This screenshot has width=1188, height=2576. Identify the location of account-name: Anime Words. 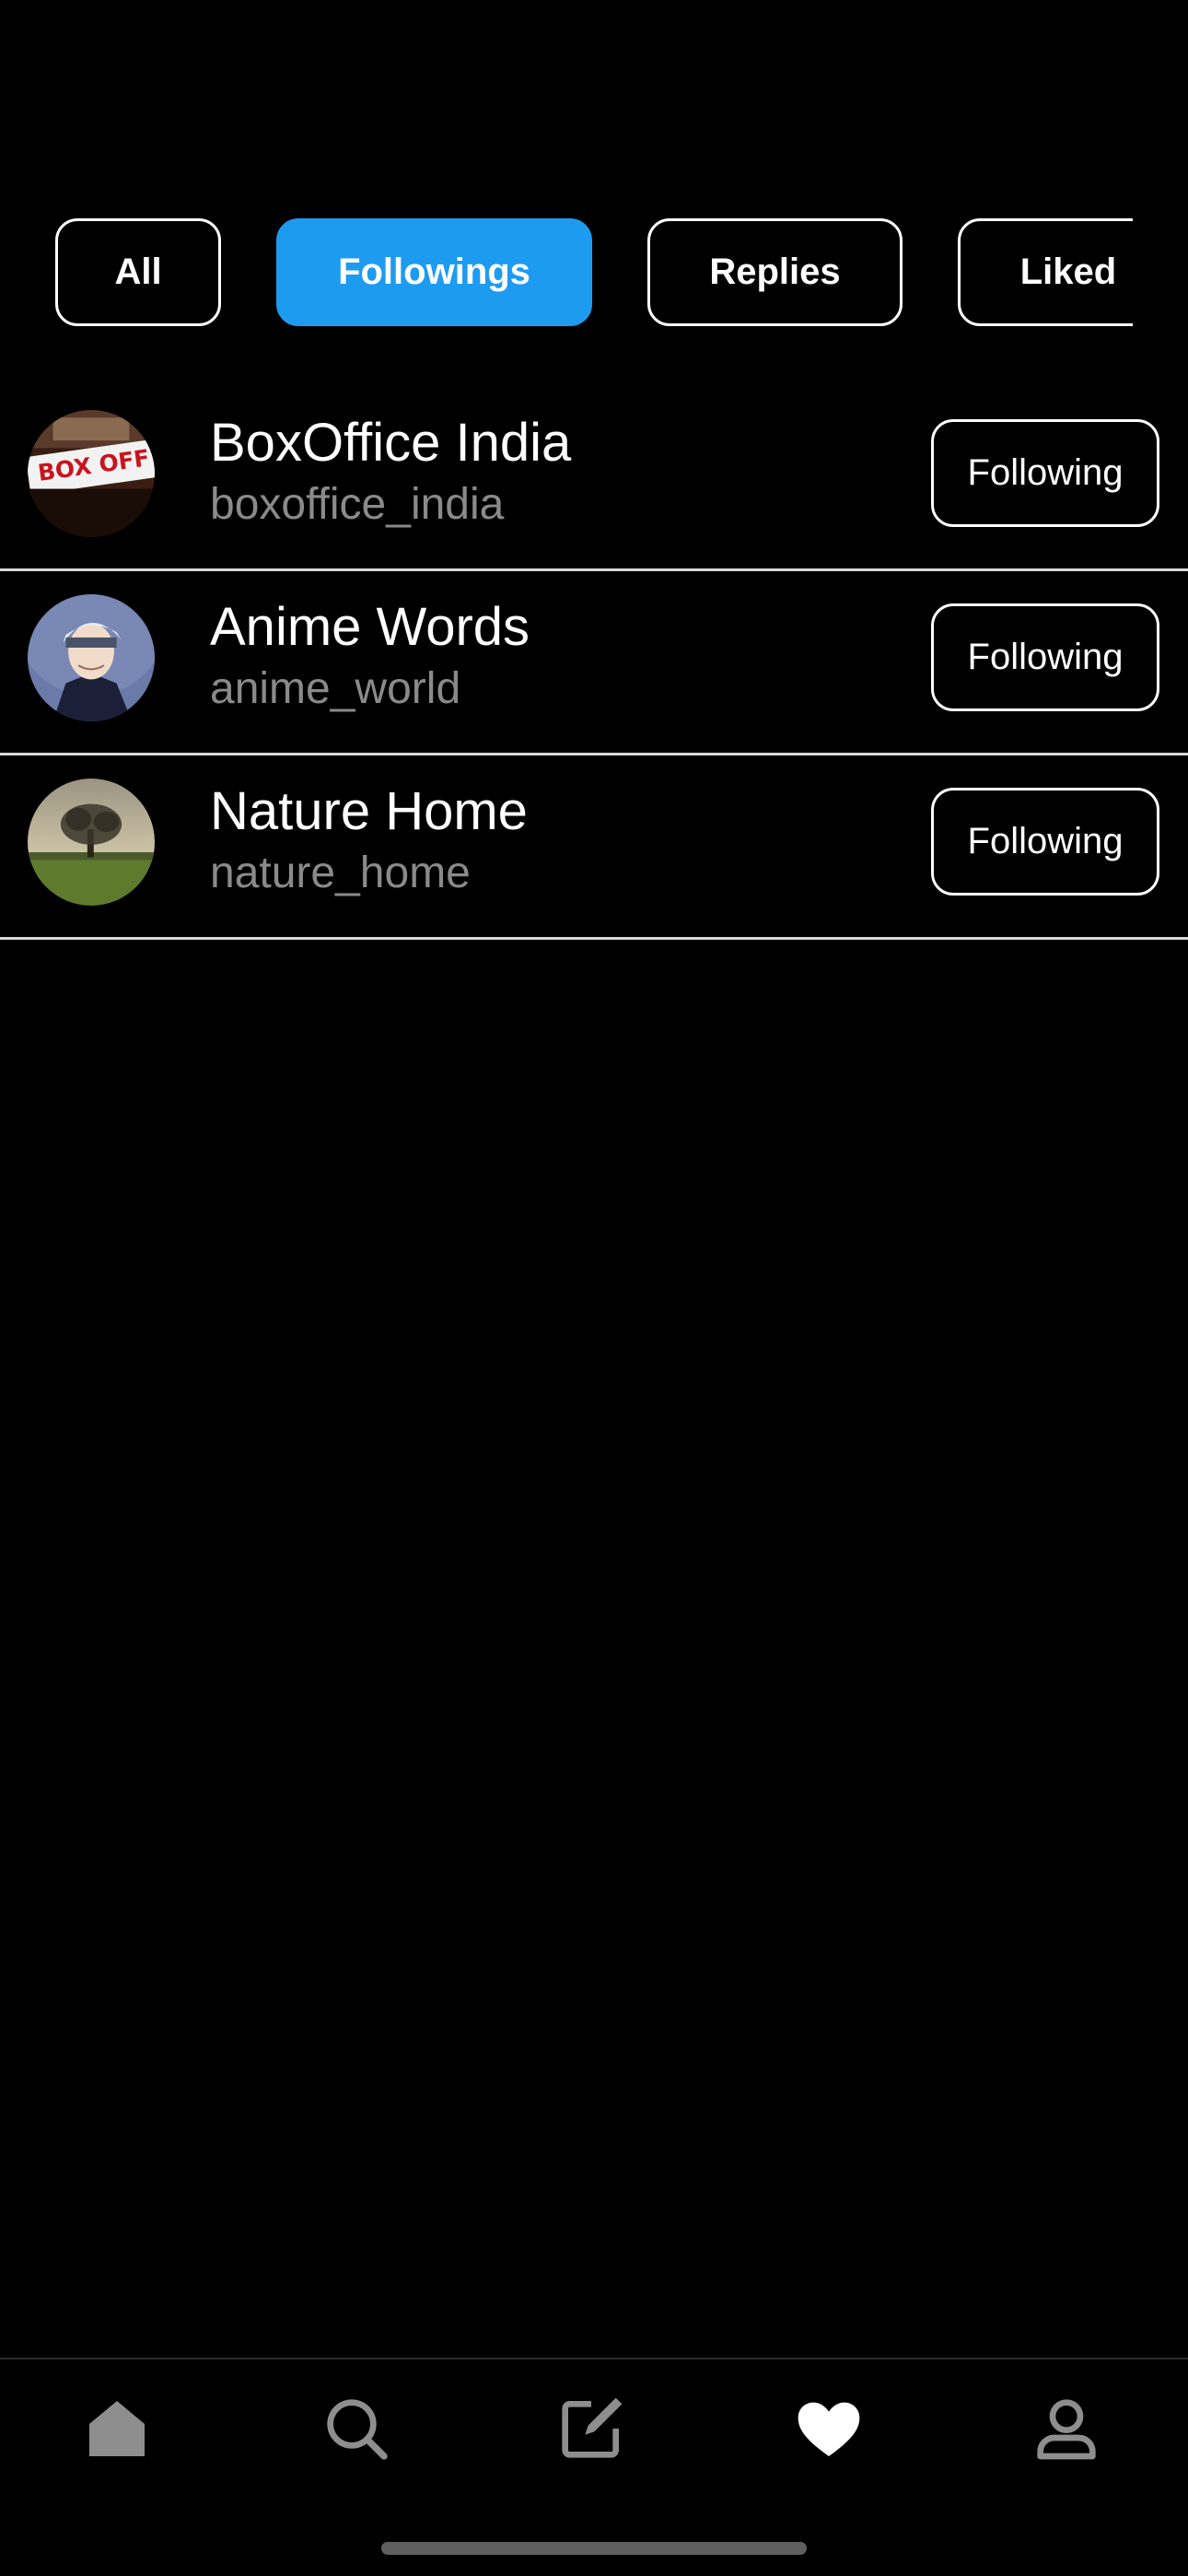
(370, 627).